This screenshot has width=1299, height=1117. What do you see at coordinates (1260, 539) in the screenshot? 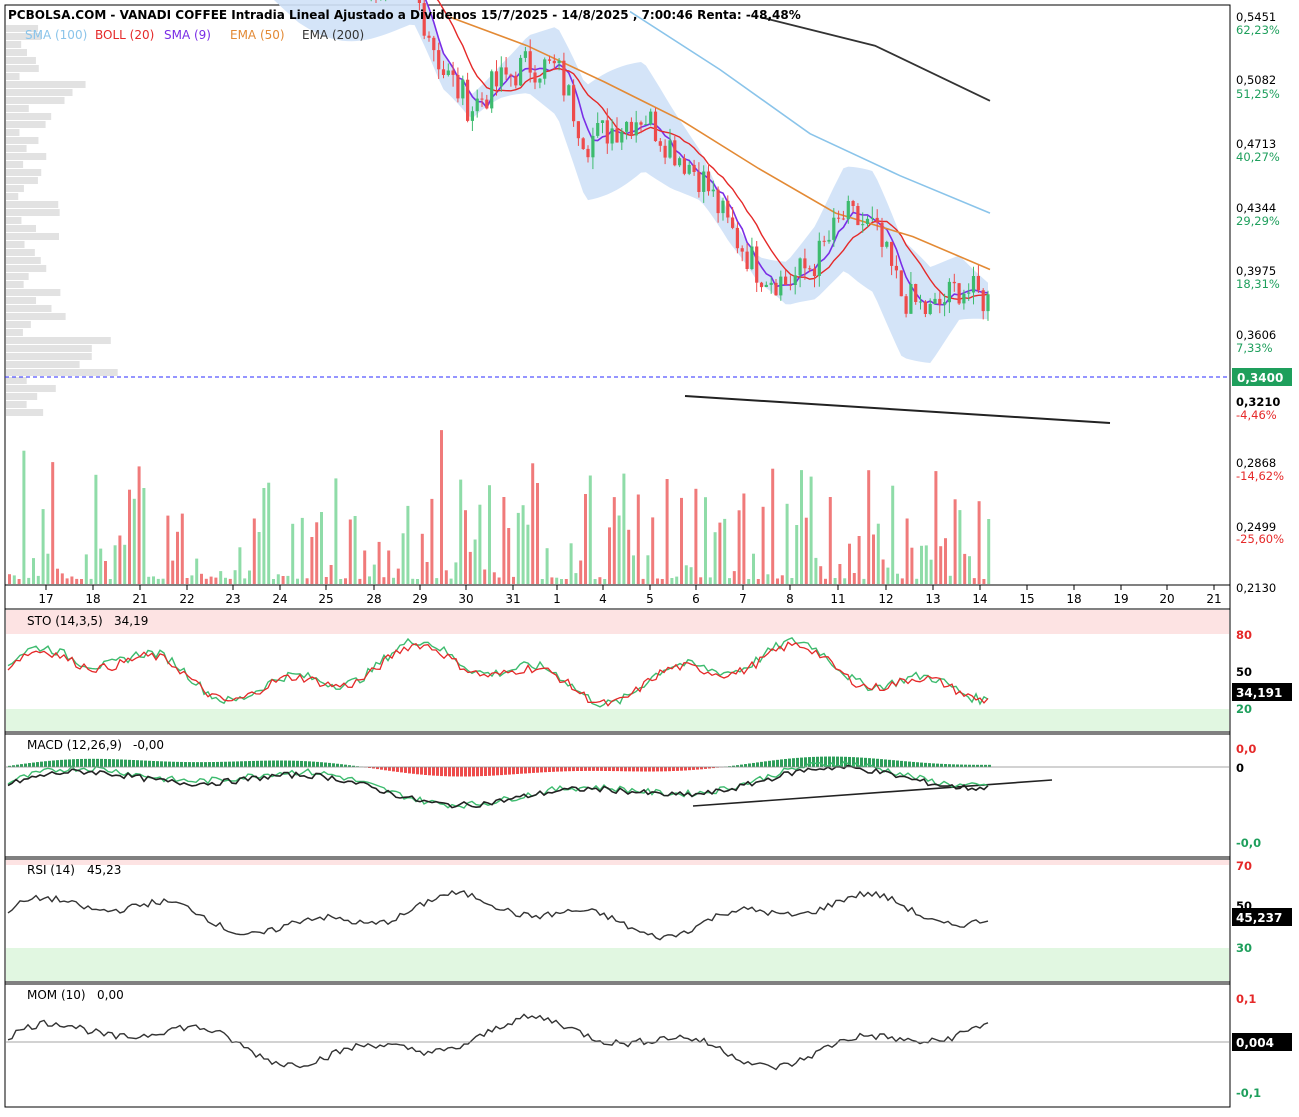
I see `pct-tick: -25,60%` at bounding box center [1260, 539].